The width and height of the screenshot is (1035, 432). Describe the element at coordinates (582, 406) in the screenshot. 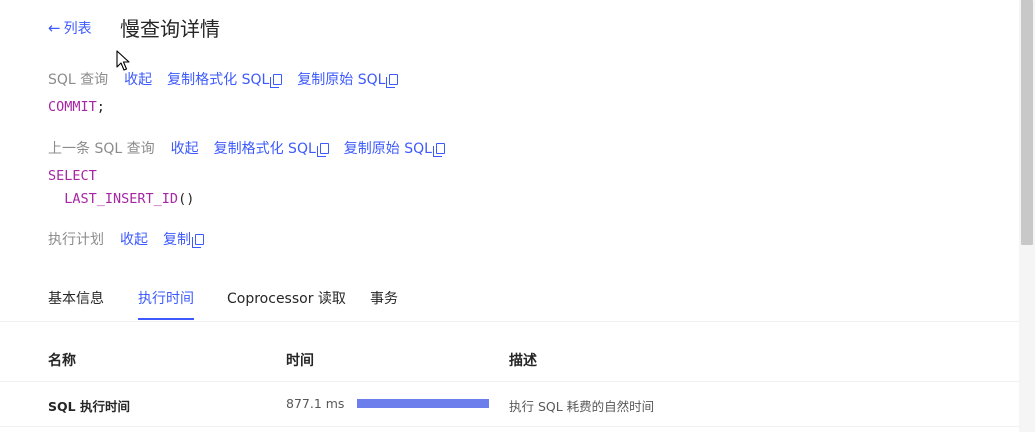

I see `row-desc-cell: 执行 SQL 耗费的自然时间` at that location.